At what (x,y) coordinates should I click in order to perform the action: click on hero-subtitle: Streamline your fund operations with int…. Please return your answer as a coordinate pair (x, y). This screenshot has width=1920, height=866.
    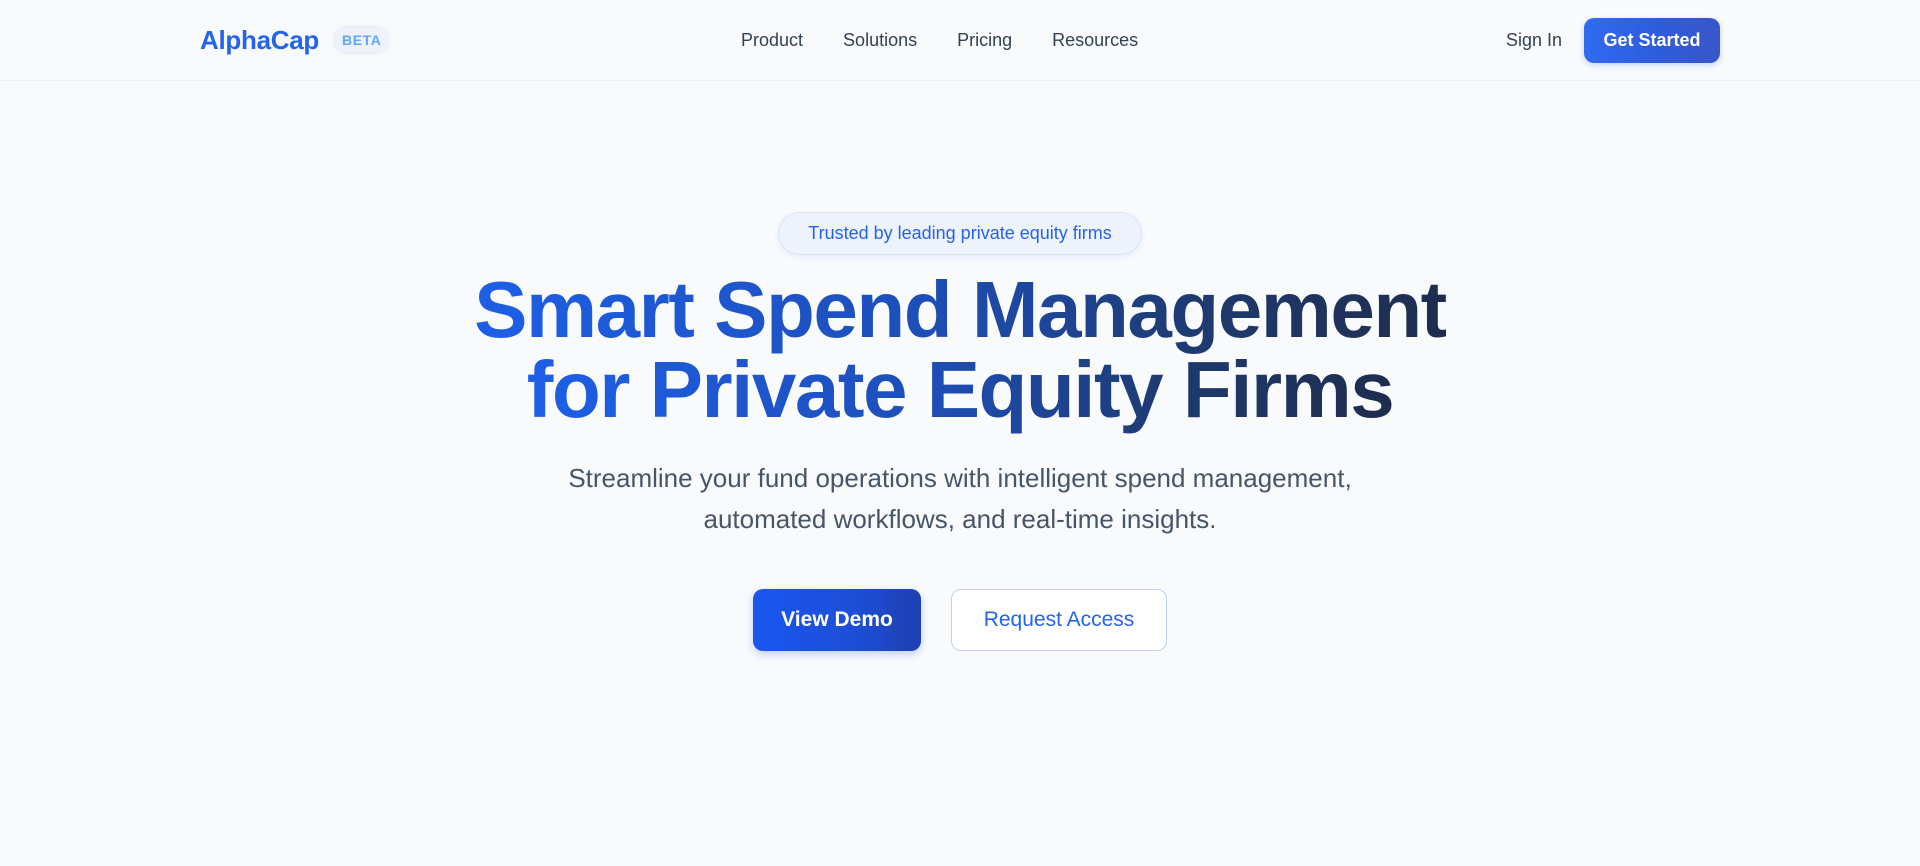
    Looking at the image, I should click on (960, 499).